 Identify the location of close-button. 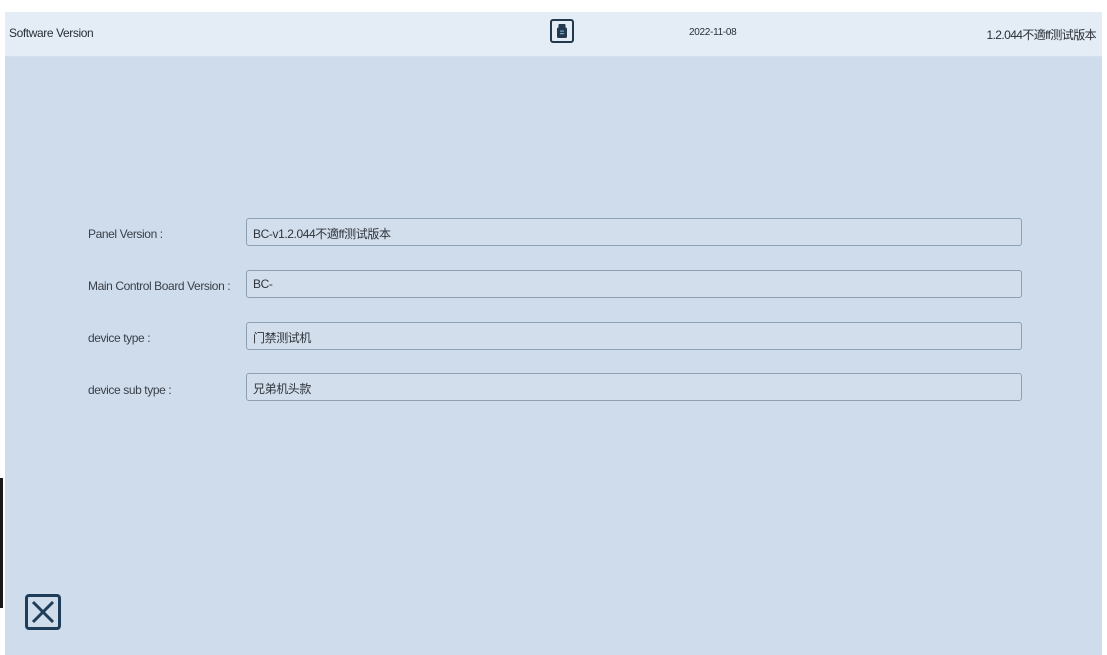
(43, 612).